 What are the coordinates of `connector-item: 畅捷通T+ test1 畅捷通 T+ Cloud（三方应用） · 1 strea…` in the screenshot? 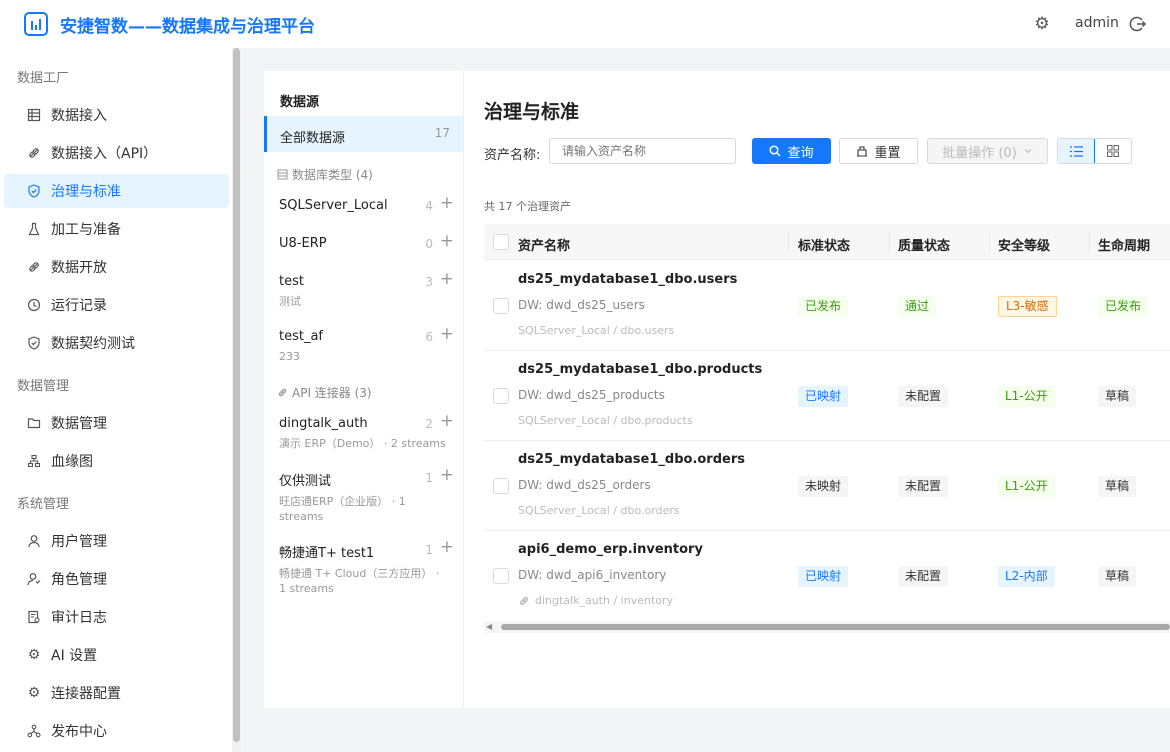 It's located at (366, 567).